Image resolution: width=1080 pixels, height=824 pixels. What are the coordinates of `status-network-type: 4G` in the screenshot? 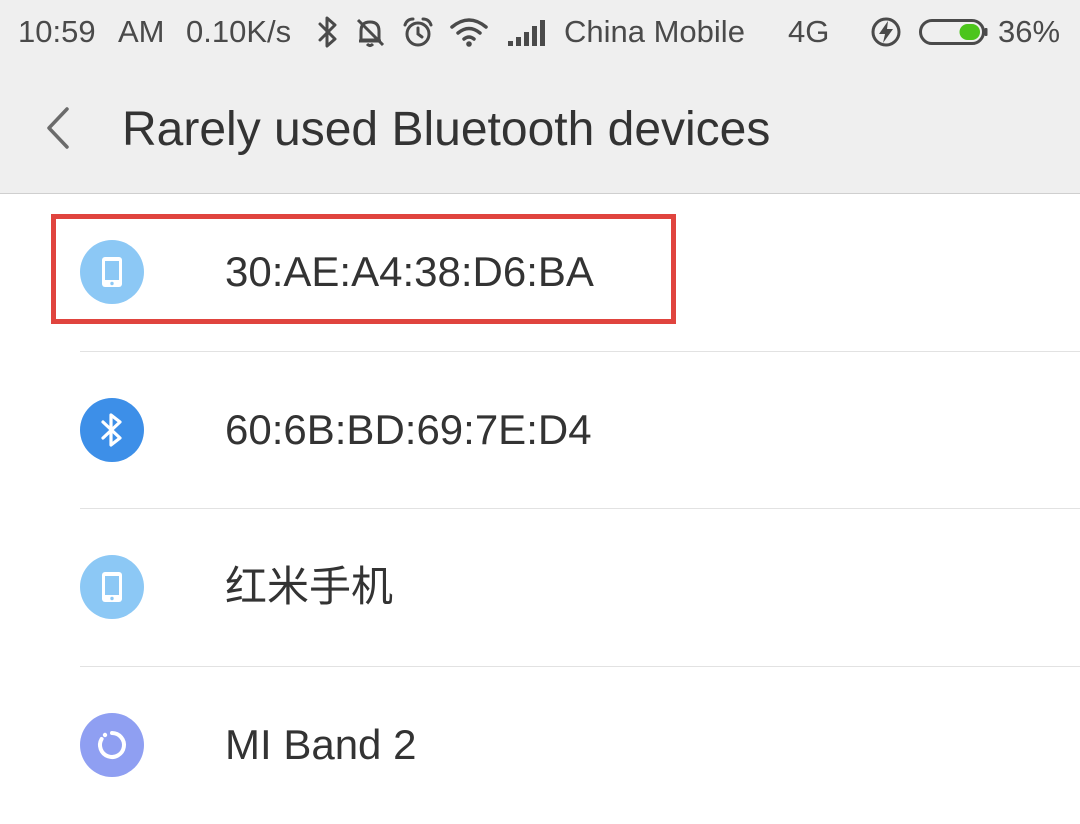 It's located at (809, 31).